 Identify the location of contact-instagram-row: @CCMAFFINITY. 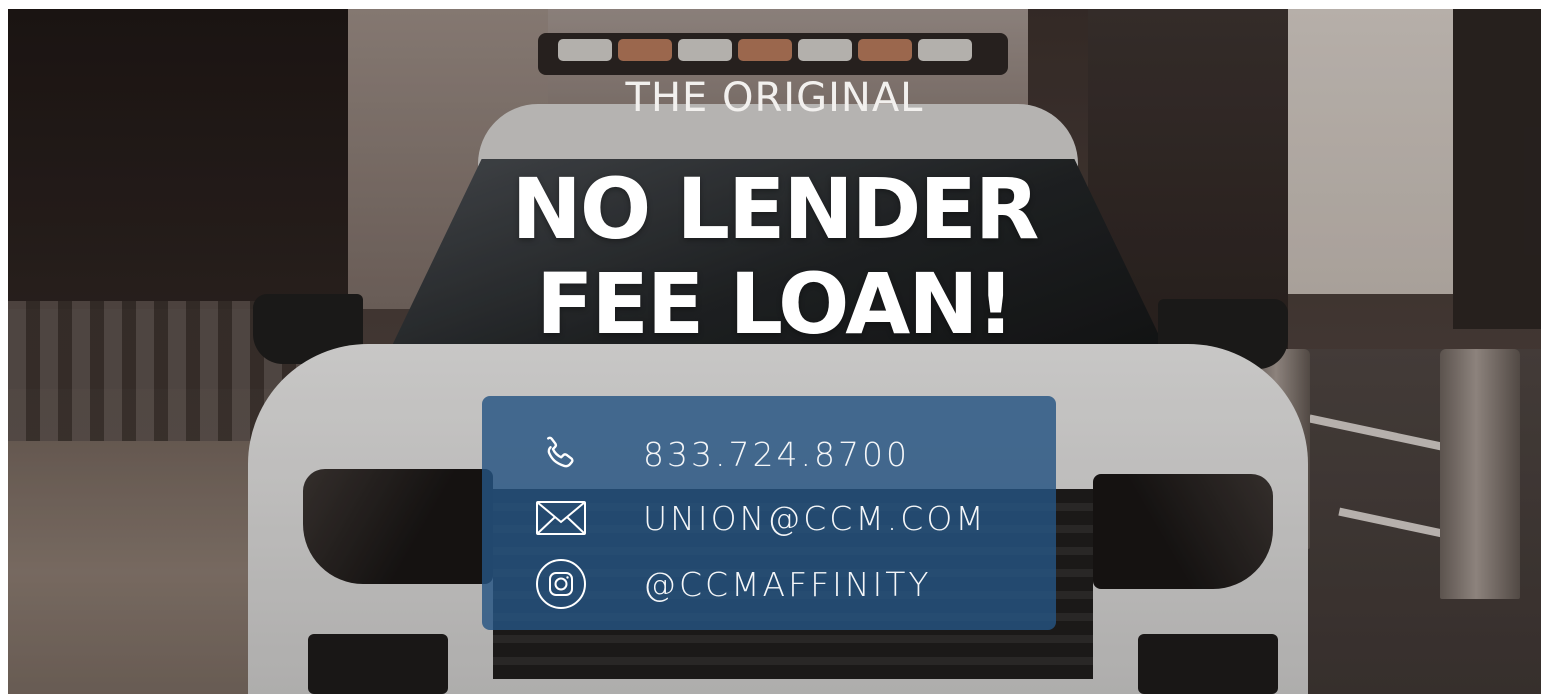
(769, 584).